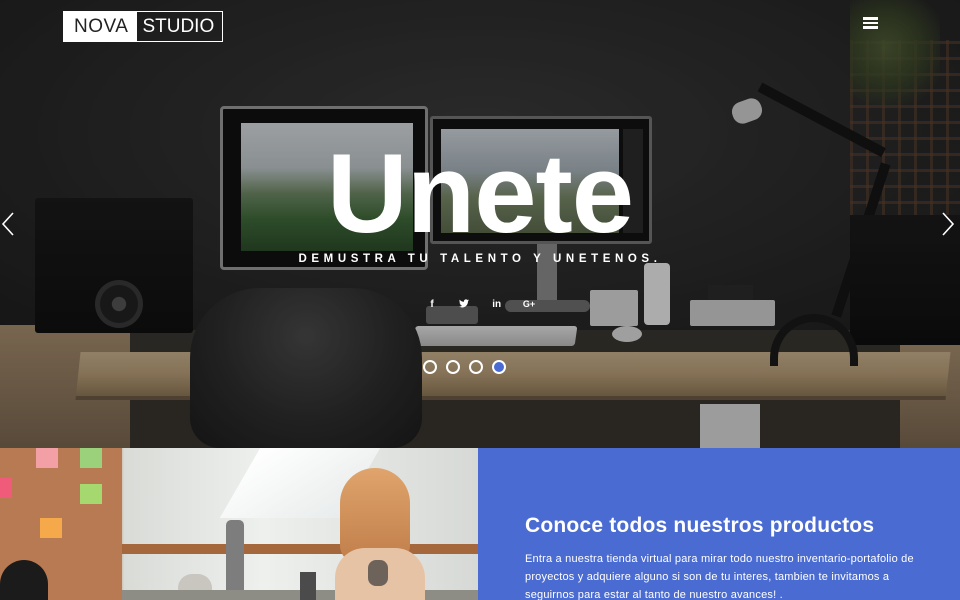 Image resolution: width=960 pixels, height=600 pixels. What do you see at coordinates (480, 305) in the screenshot?
I see `social-links: f in G+` at bounding box center [480, 305].